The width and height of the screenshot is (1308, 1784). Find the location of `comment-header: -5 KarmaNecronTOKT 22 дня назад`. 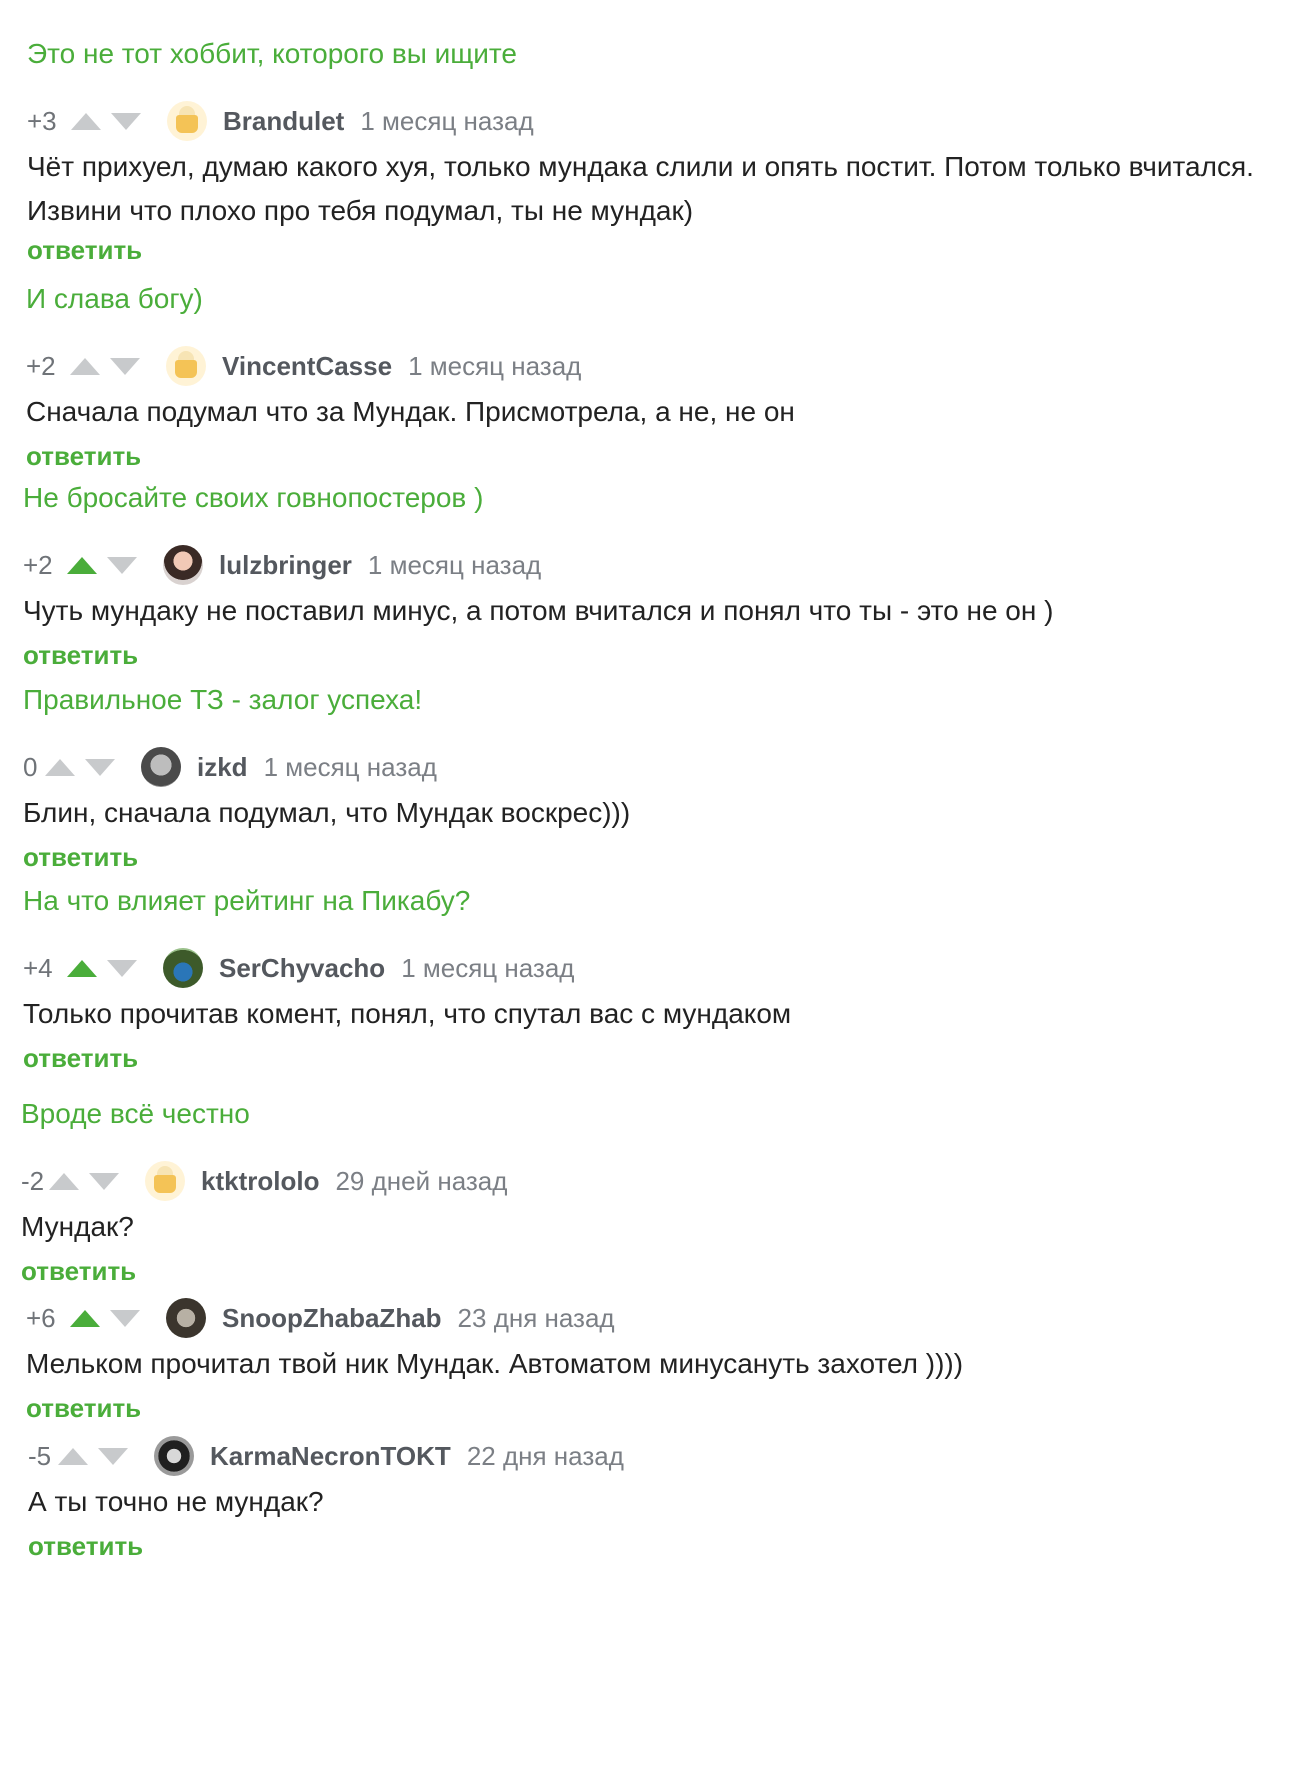

comment-header: -5 KarmaNecronTOKT 22 дня назад is located at coordinates (326, 1456).